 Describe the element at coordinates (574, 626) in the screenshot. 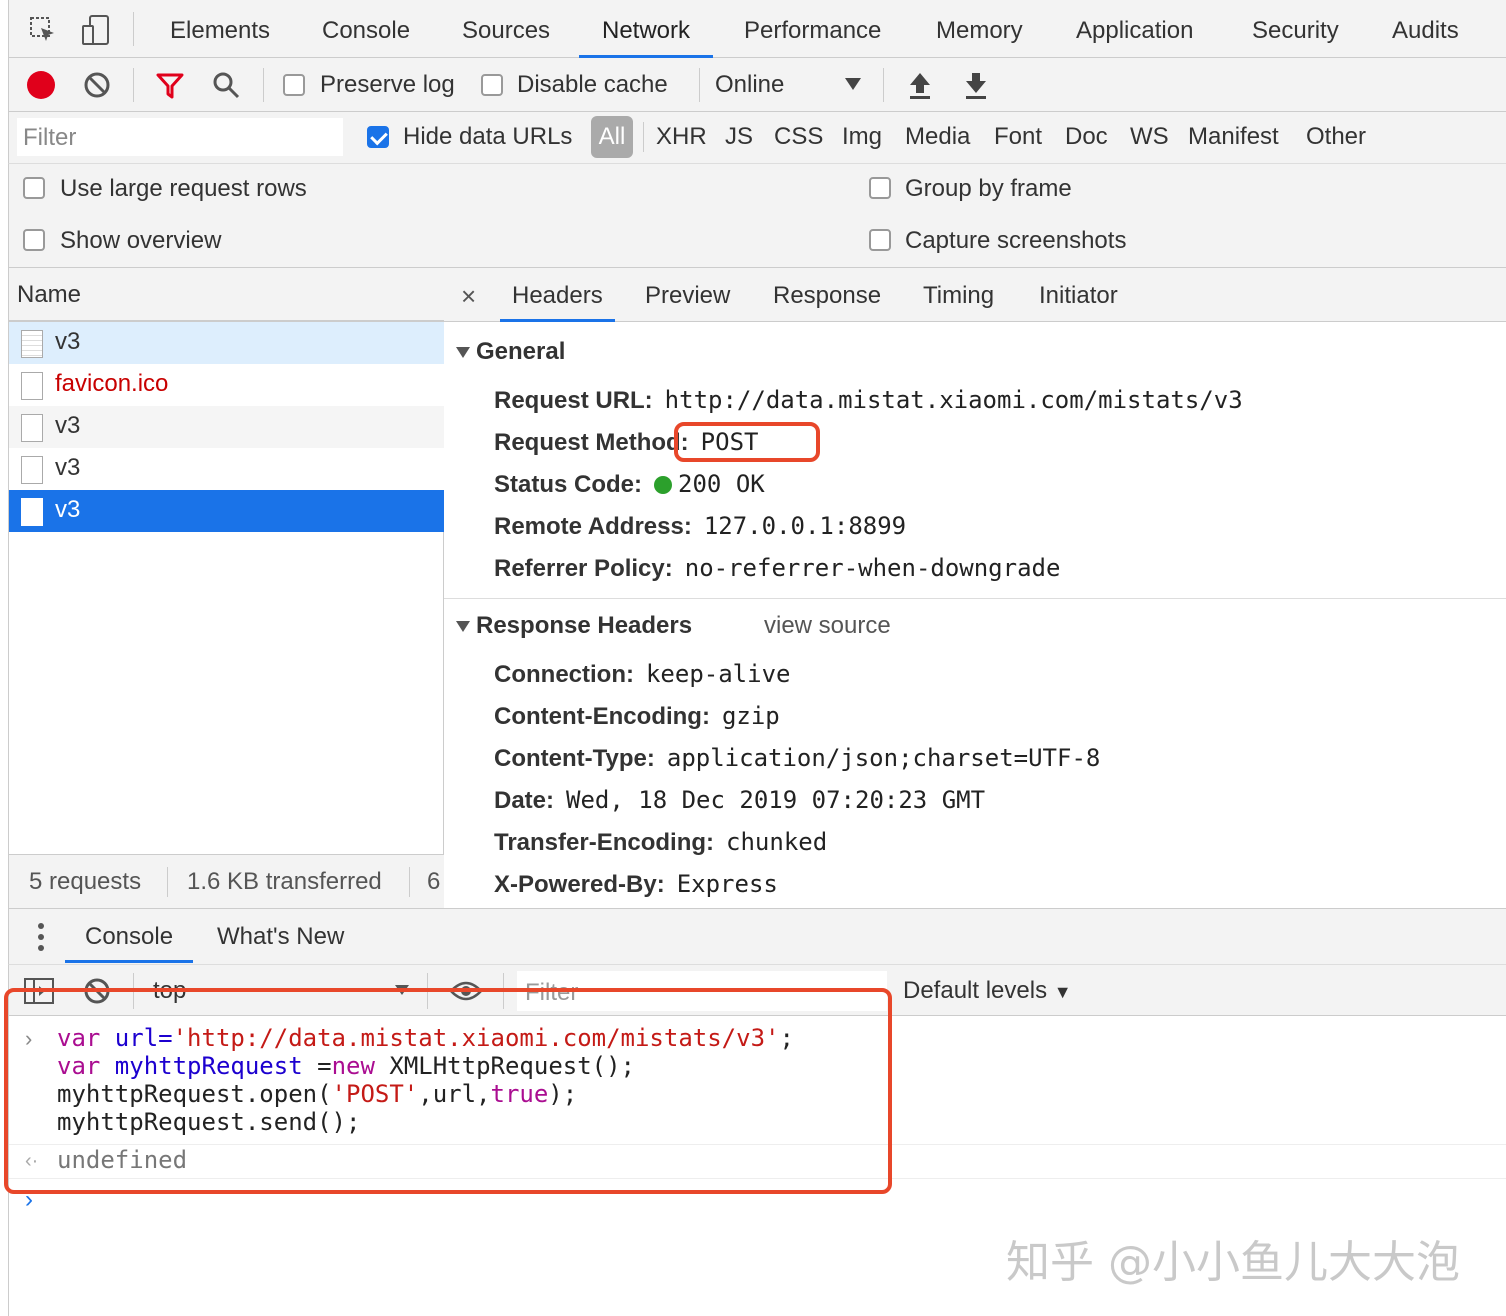

I see `response-headers-section-header: Response Headers` at that location.